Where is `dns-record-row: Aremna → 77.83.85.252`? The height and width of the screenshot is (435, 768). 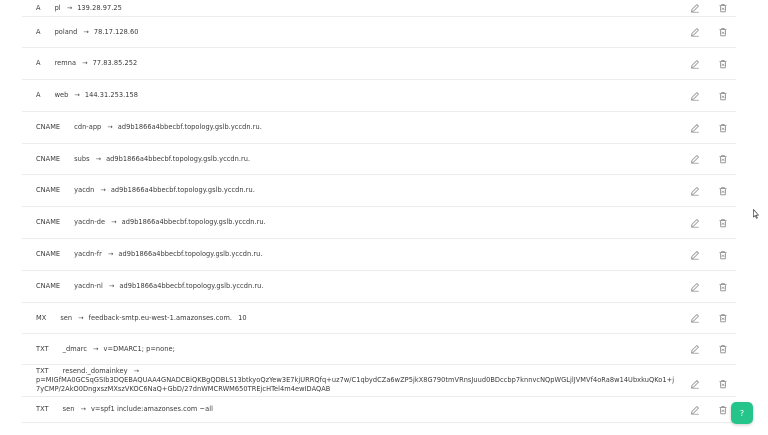
dns-record-row: Aremna → 77.83.85.252 is located at coordinates (379, 64).